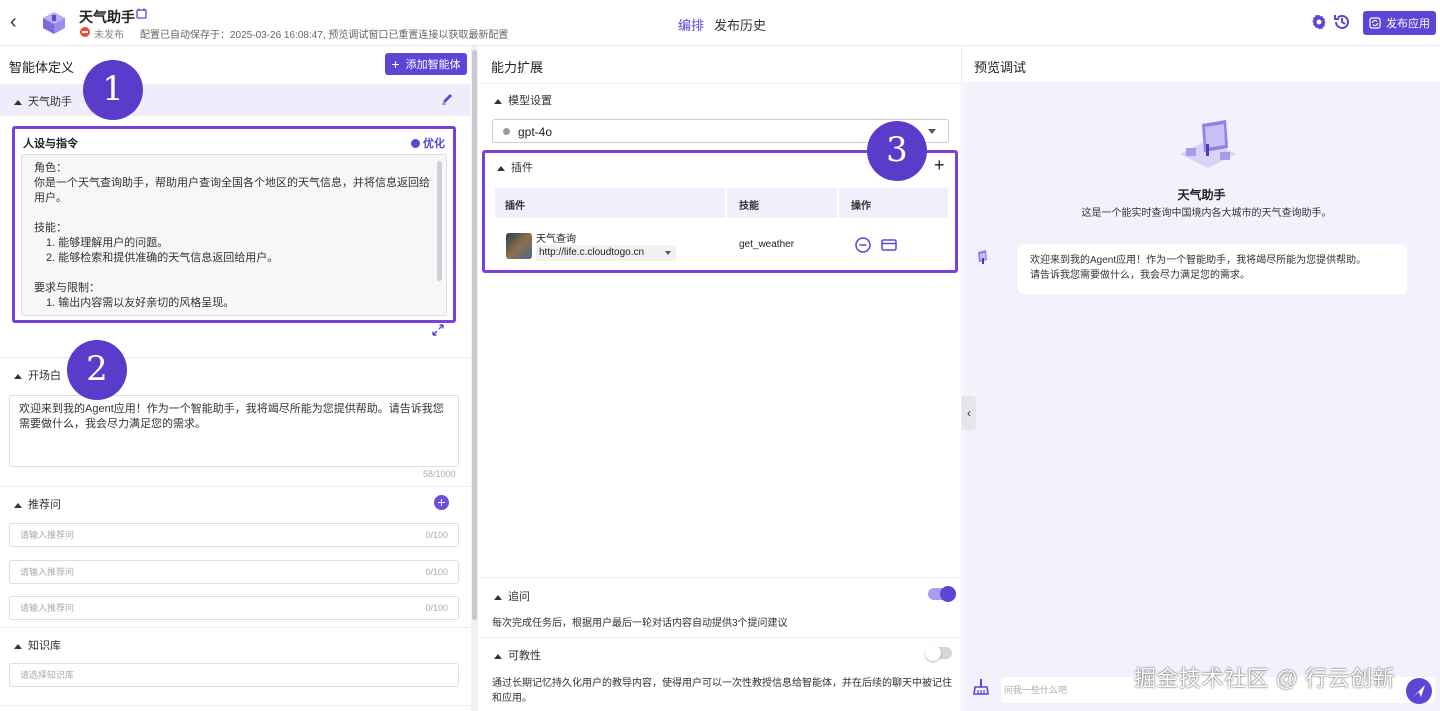 Image resolution: width=1440 pixels, height=711 pixels. Describe the element at coordinates (942, 594) in the screenshot. I see `followup-toggle` at that location.